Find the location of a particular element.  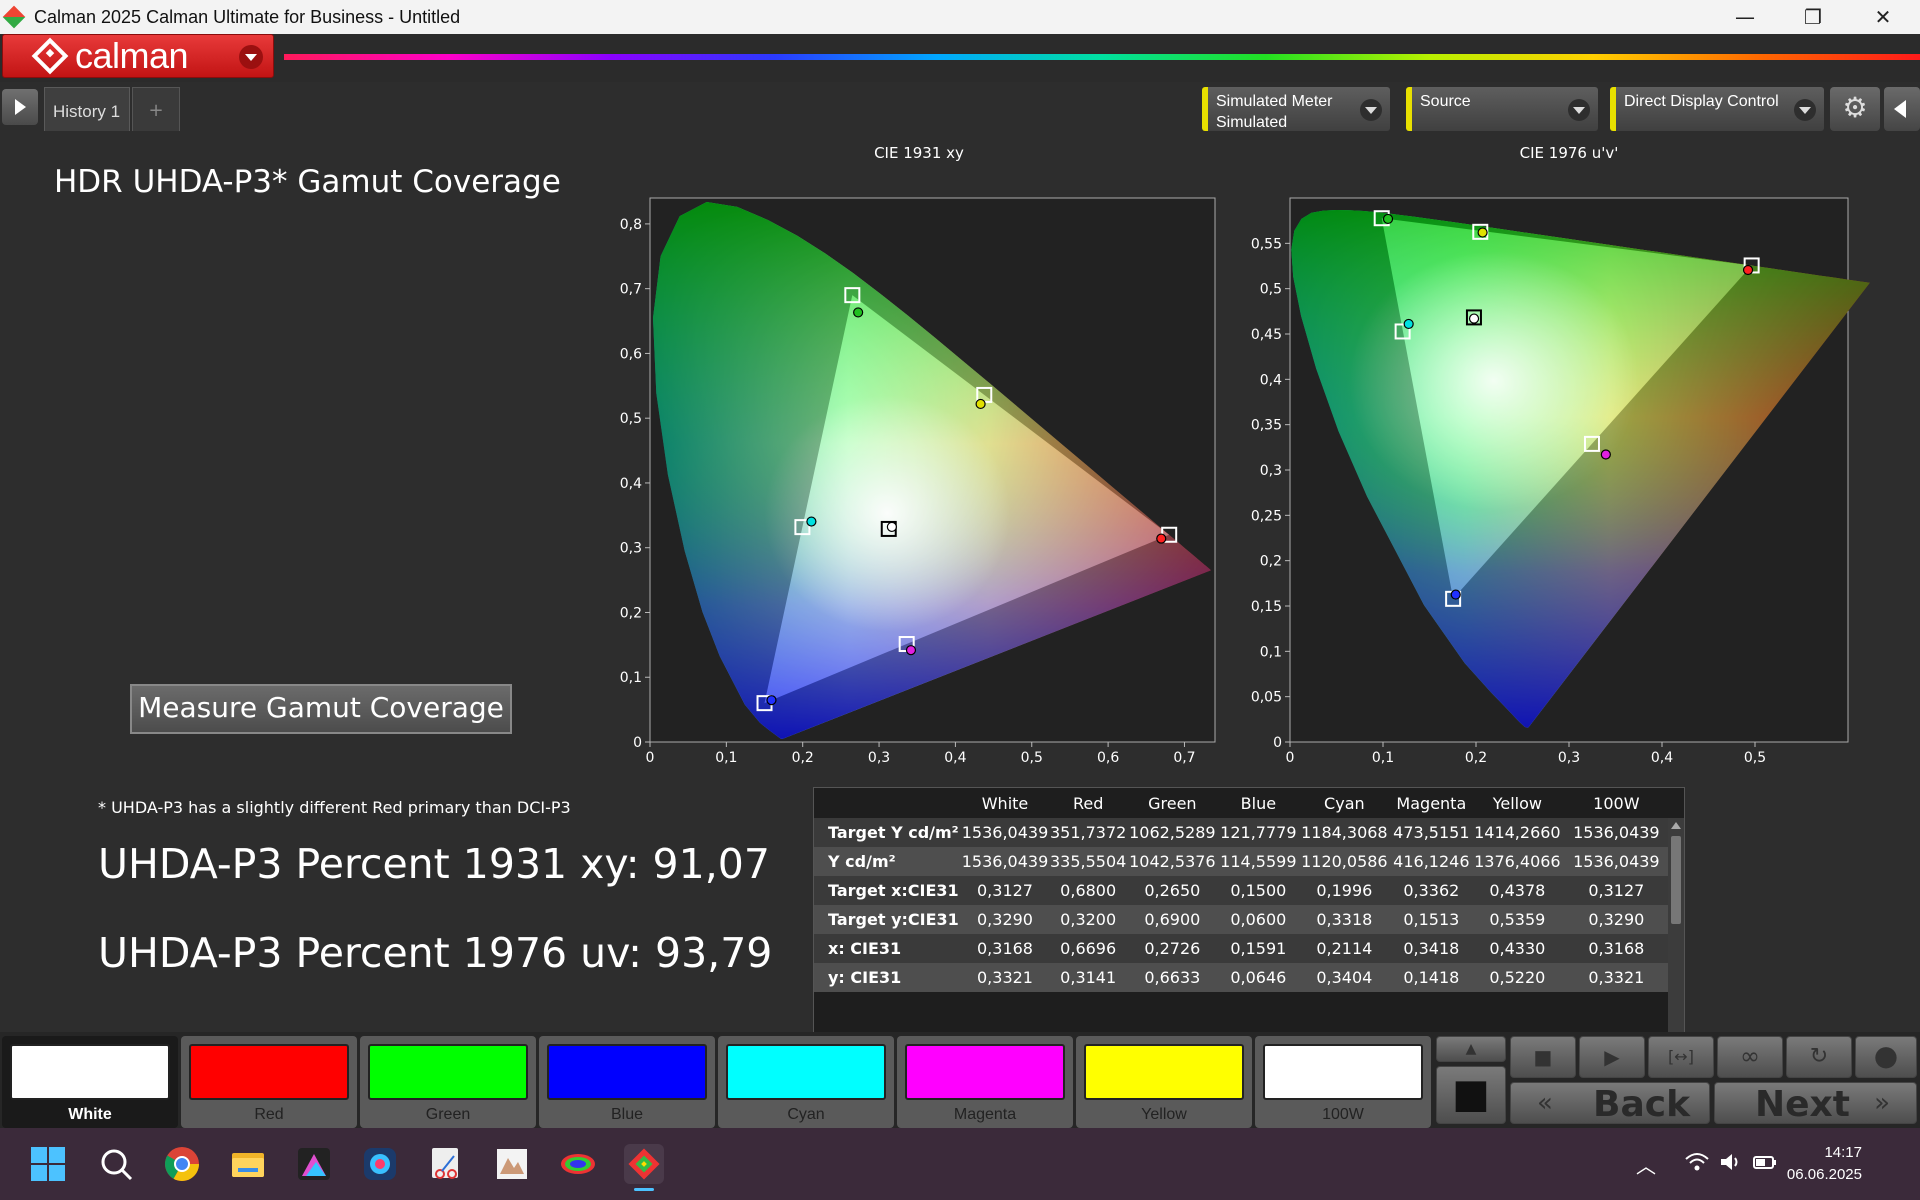

measured-point-green is located at coordinates (858, 312).